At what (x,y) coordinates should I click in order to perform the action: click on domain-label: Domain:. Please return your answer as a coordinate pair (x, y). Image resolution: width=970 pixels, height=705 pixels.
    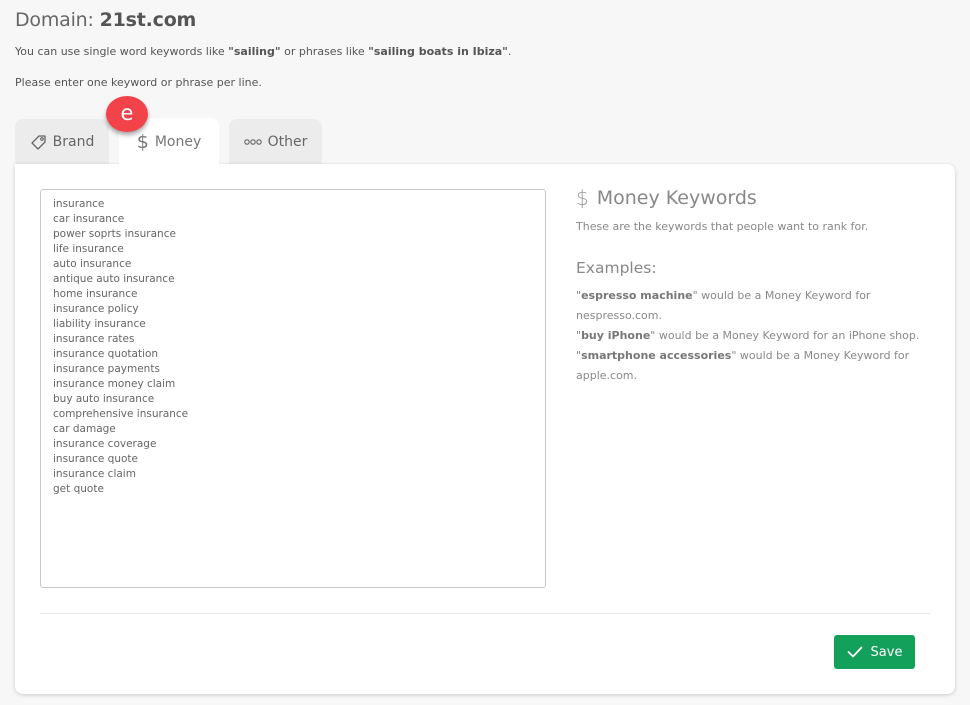
    Looking at the image, I should click on (54, 20).